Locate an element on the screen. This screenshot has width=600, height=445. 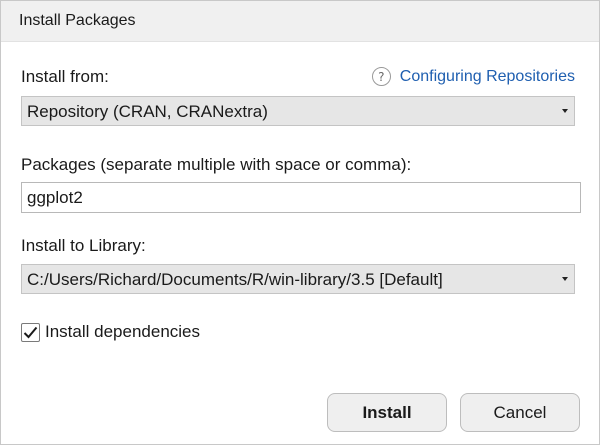
install-dependencies-option: Install dependencies is located at coordinates (110, 332).